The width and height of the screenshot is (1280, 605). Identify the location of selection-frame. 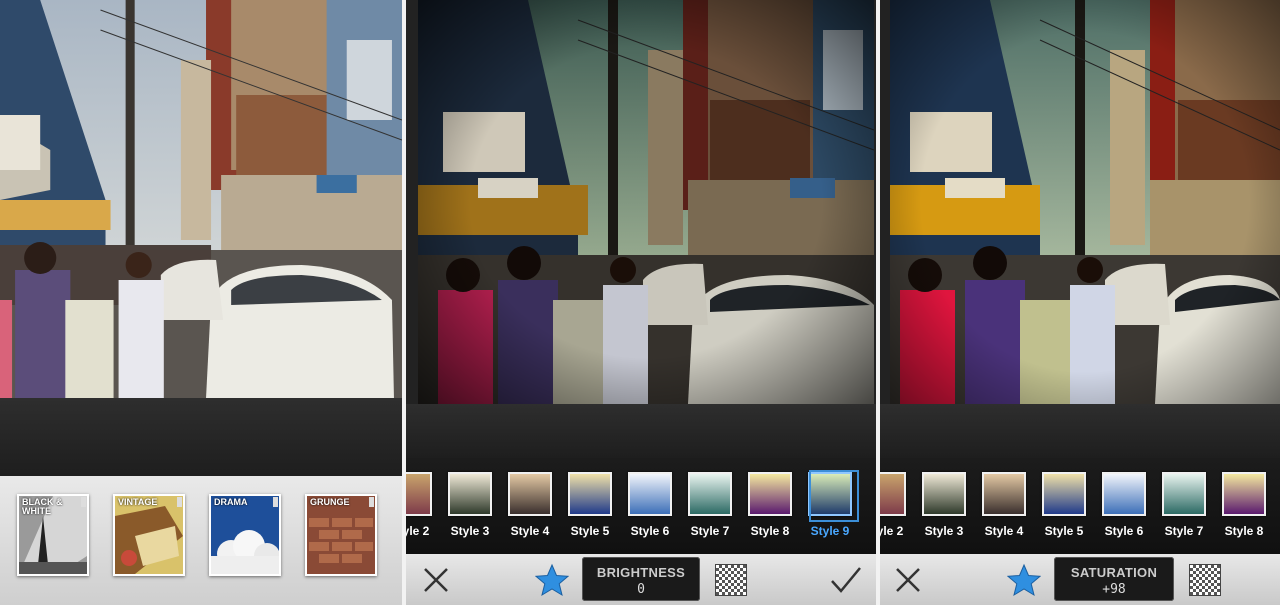
(834, 496).